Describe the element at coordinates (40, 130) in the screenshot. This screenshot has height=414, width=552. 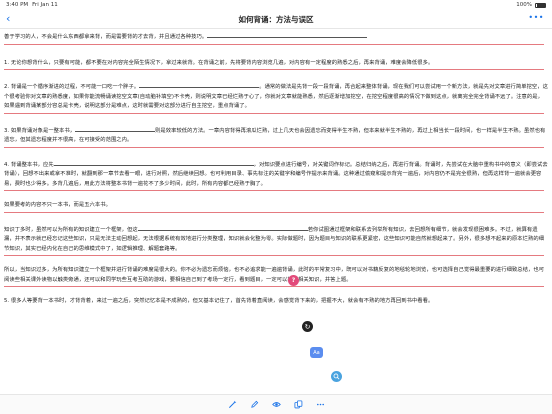
I see `text-run: 3. 如果背诵对象是一整本书，` at that location.